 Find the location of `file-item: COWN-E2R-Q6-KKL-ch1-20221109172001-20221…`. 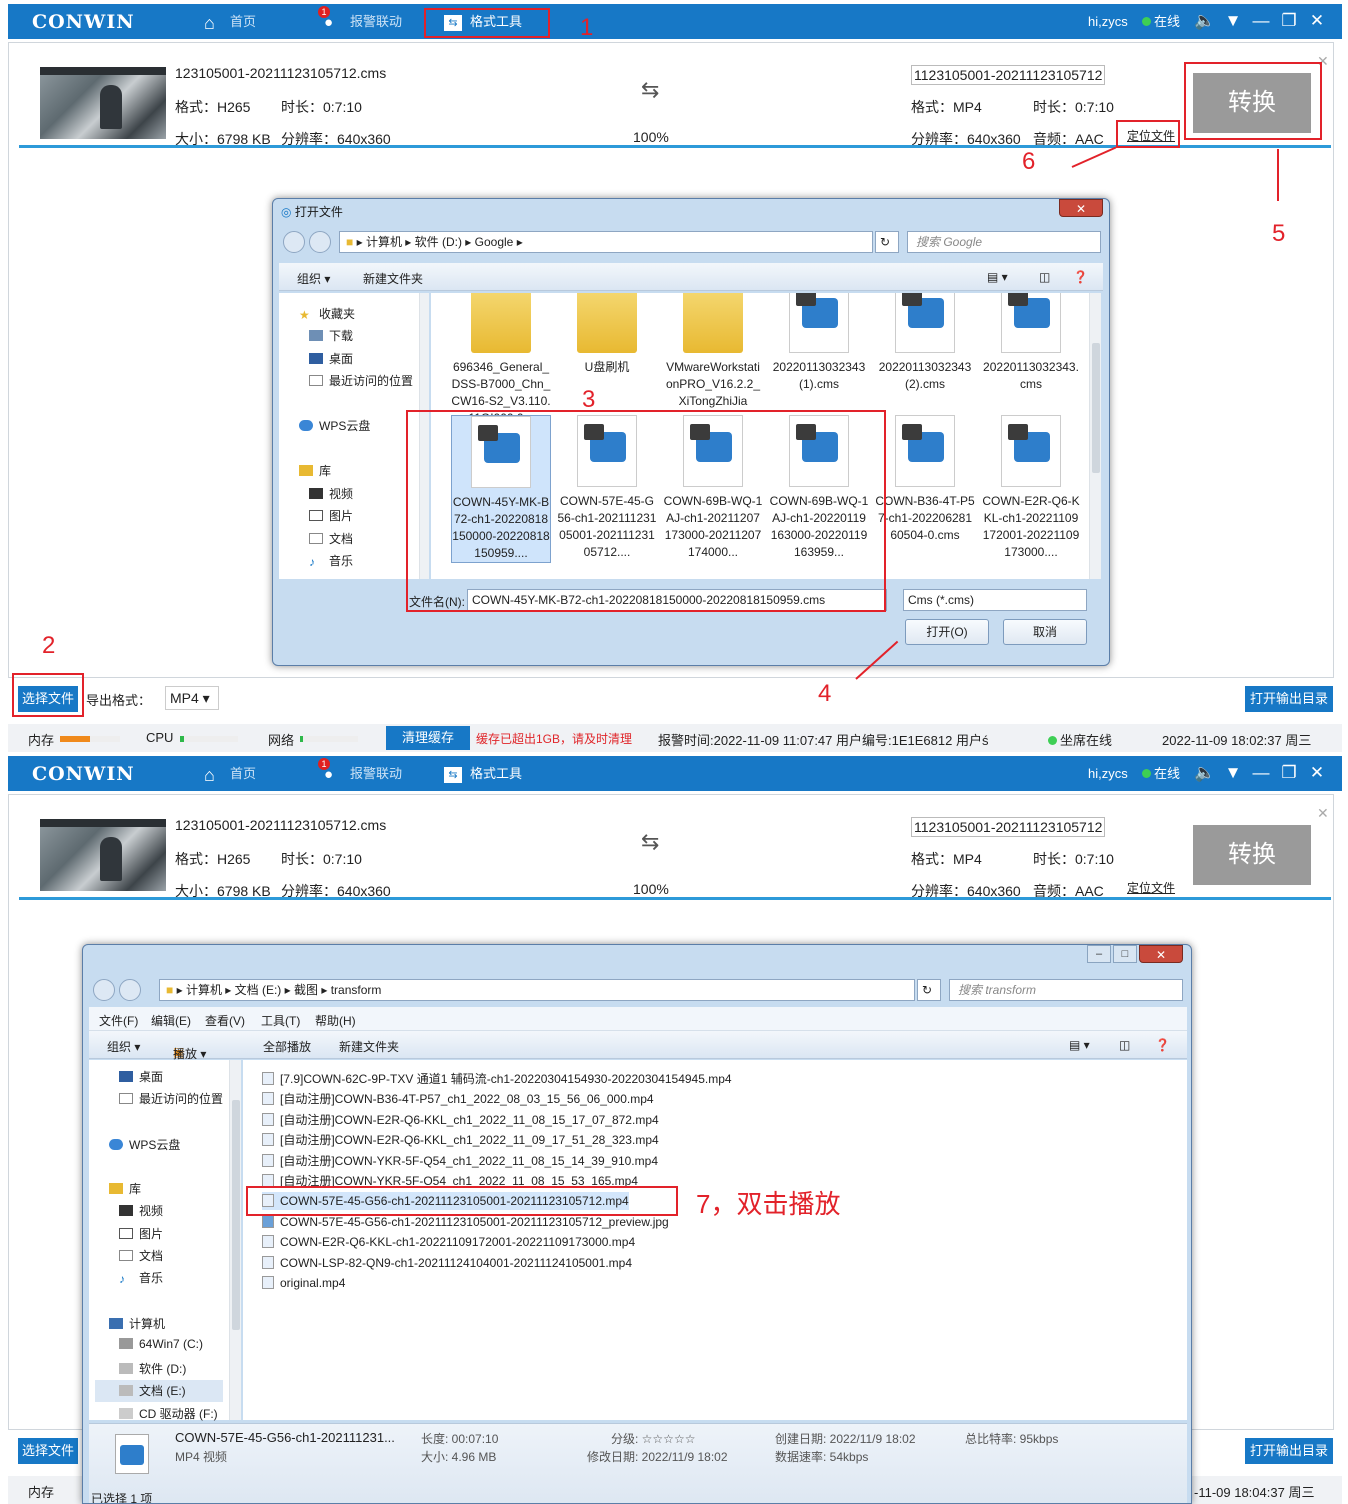

file-item: COWN-E2R-Q6-KKL-ch1-20221109172001-20221… is located at coordinates (1031, 488).